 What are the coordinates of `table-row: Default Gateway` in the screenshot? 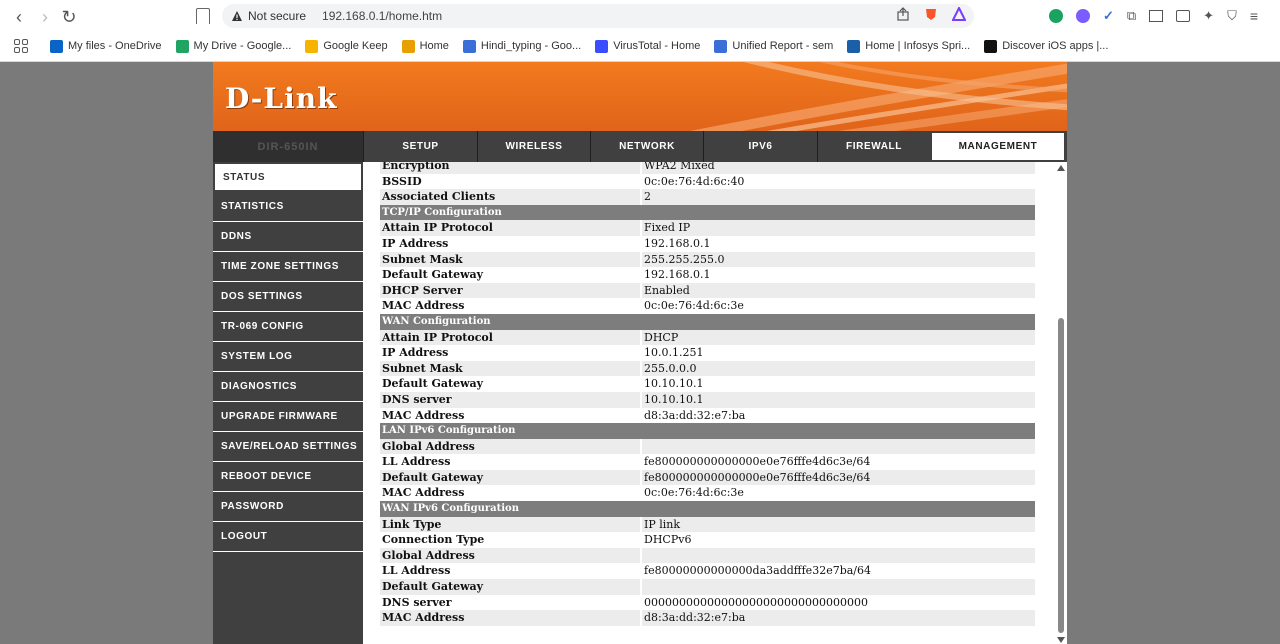 It's located at (707, 587).